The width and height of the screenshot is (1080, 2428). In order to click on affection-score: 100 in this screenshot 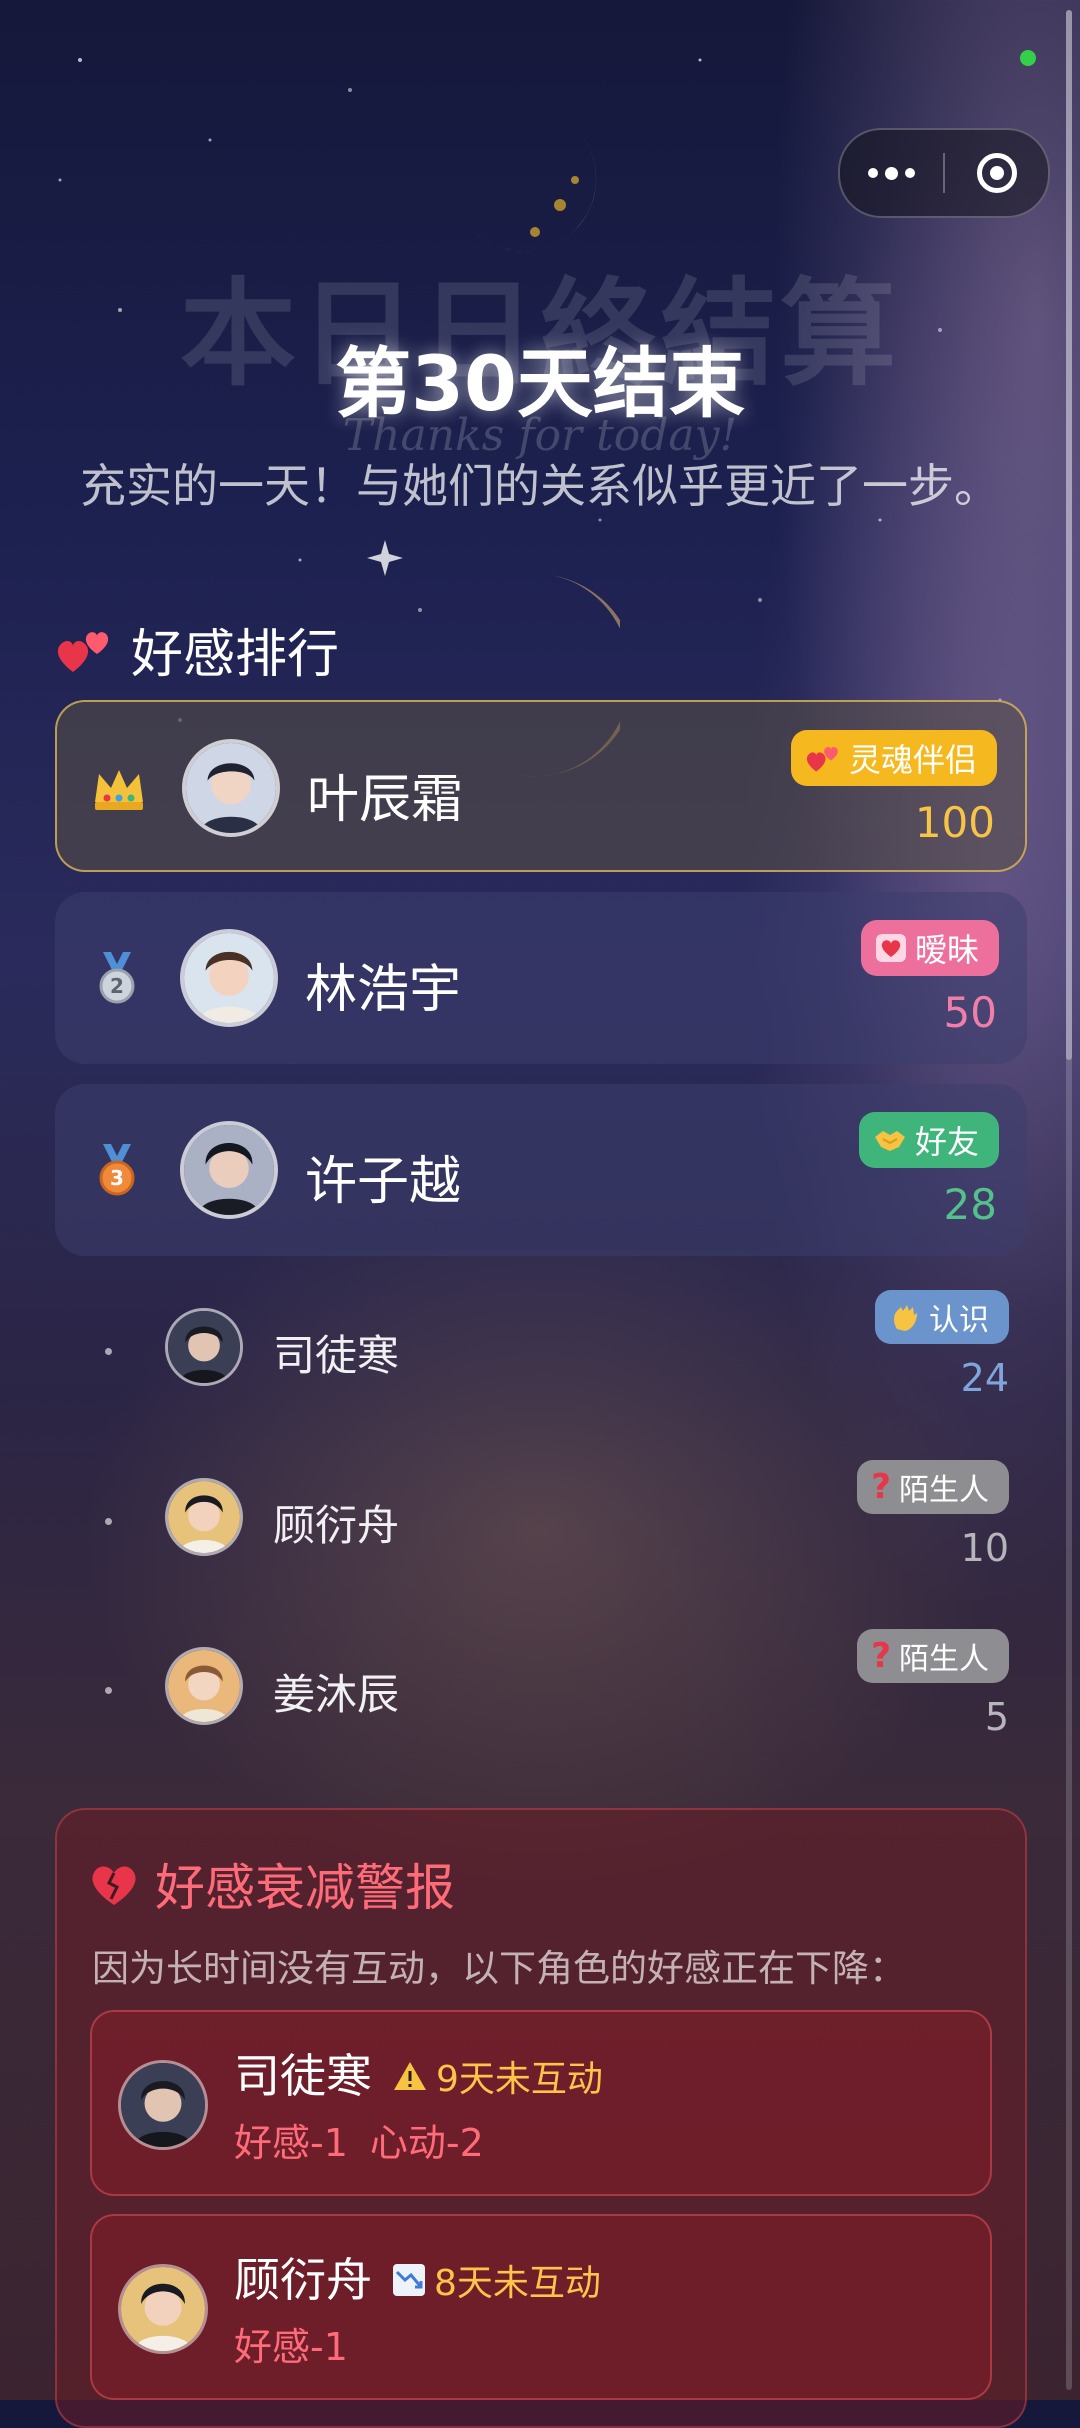, I will do `click(954, 822)`.